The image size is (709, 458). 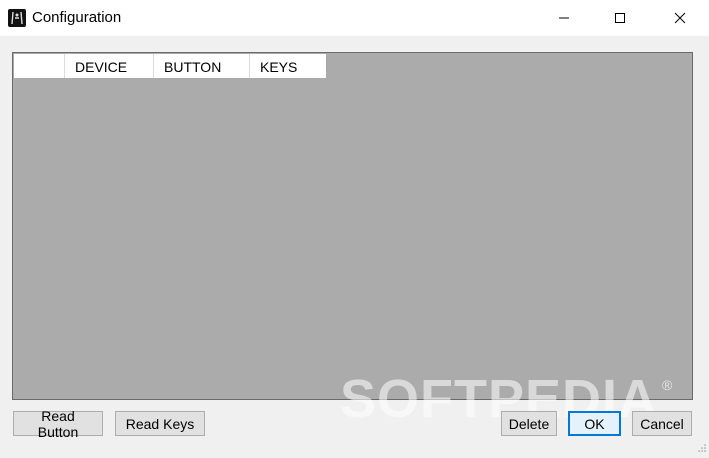 I want to click on grid-corner-cell, so click(x=39, y=66).